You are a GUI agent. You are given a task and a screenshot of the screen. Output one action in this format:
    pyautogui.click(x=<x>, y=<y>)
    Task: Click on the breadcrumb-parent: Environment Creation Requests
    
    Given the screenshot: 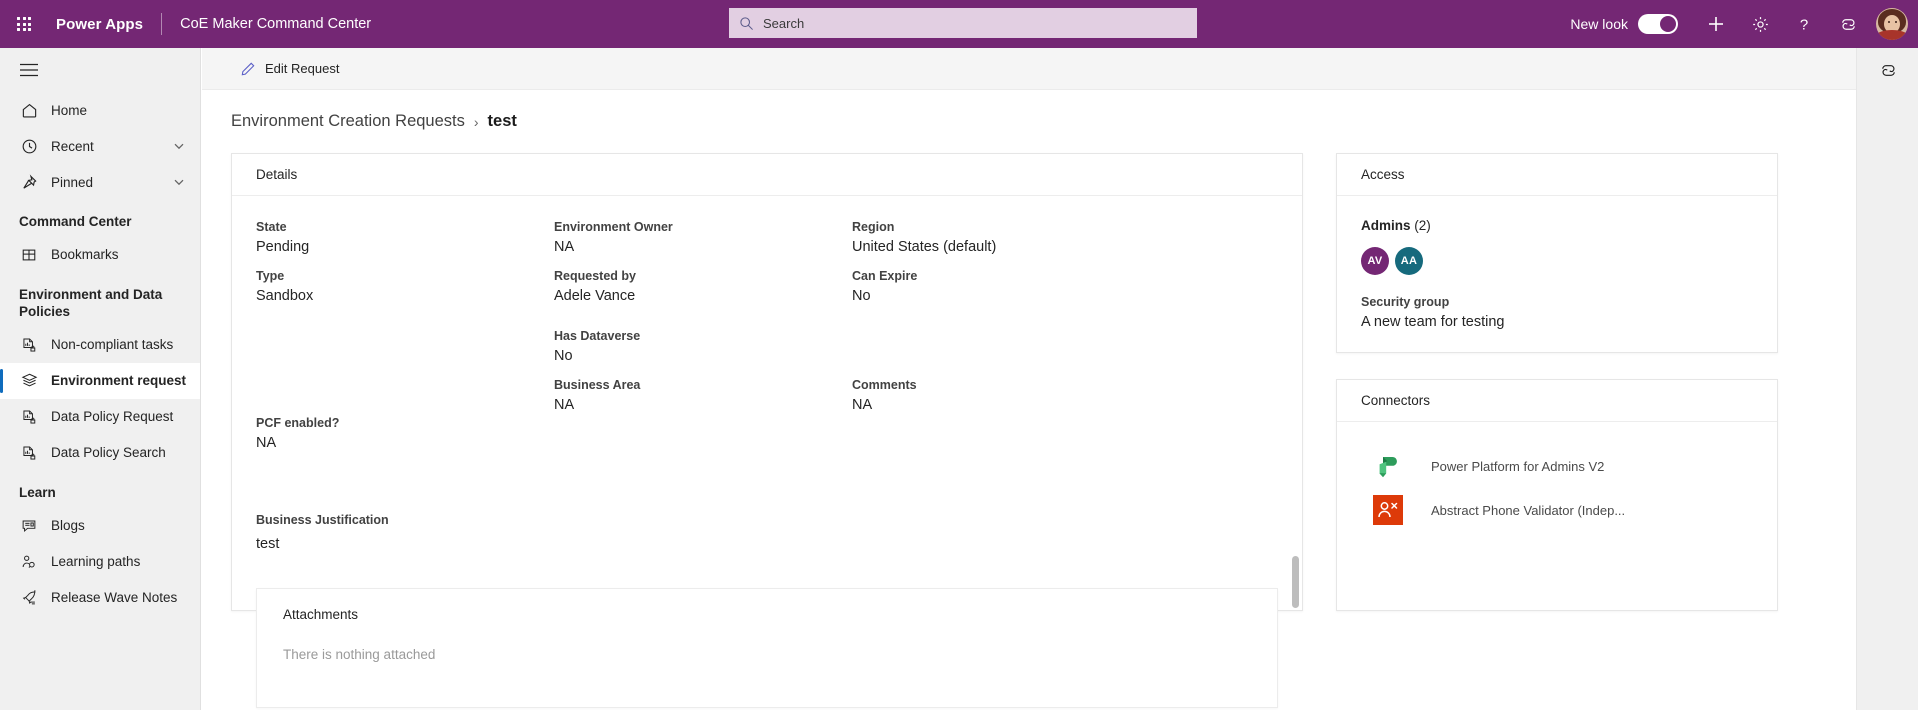 What is the action you would take?
    pyautogui.click(x=348, y=121)
    